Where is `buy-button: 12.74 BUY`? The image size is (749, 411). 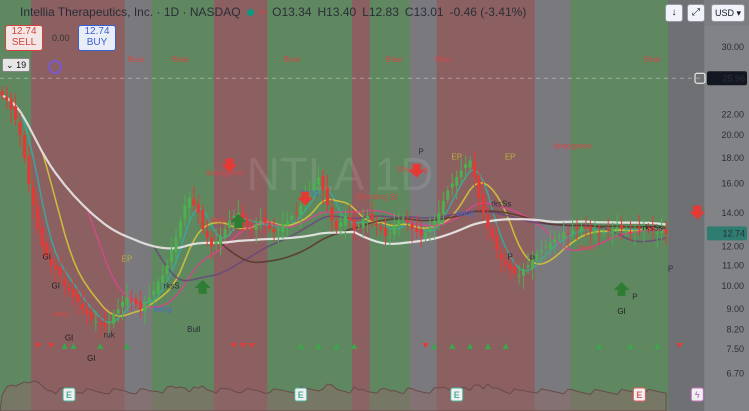 buy-button: 12.74 BUY is located at coordinates (97, 38).